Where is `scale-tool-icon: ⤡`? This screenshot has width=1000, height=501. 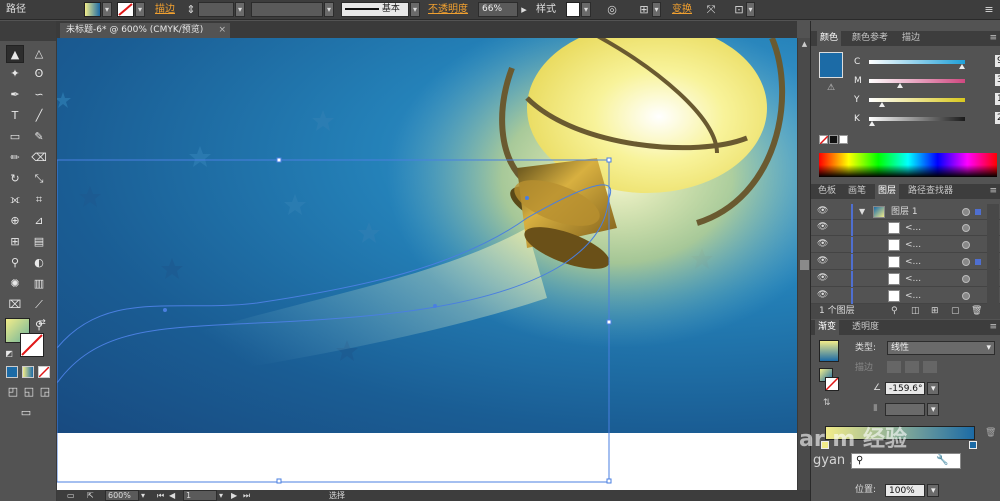
scale-tool-icon: ⤡ is located at coordinates (39, 179).